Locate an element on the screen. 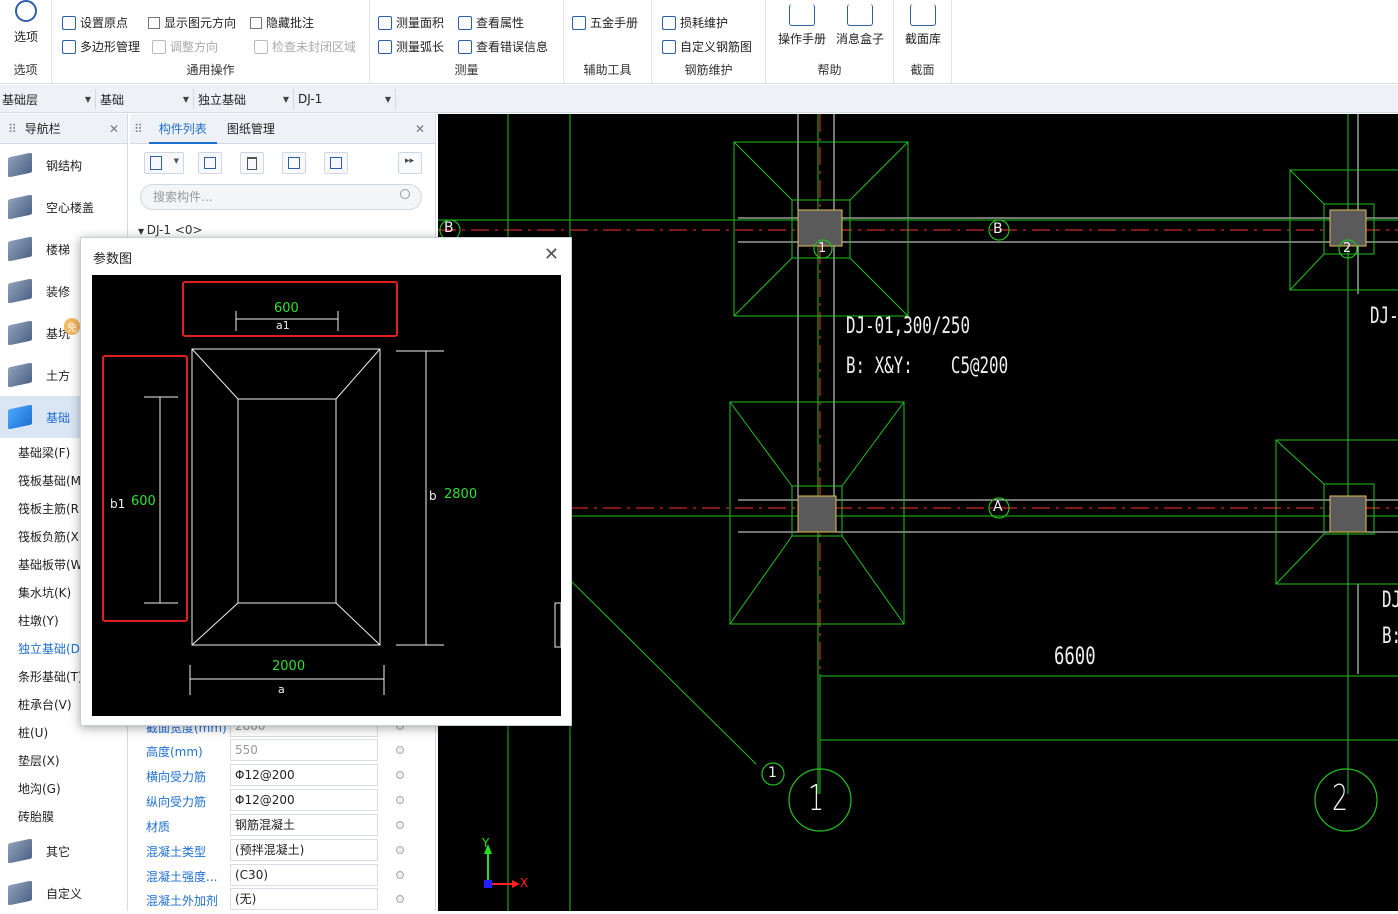  properties-icon is located at coordinates (465, 22).